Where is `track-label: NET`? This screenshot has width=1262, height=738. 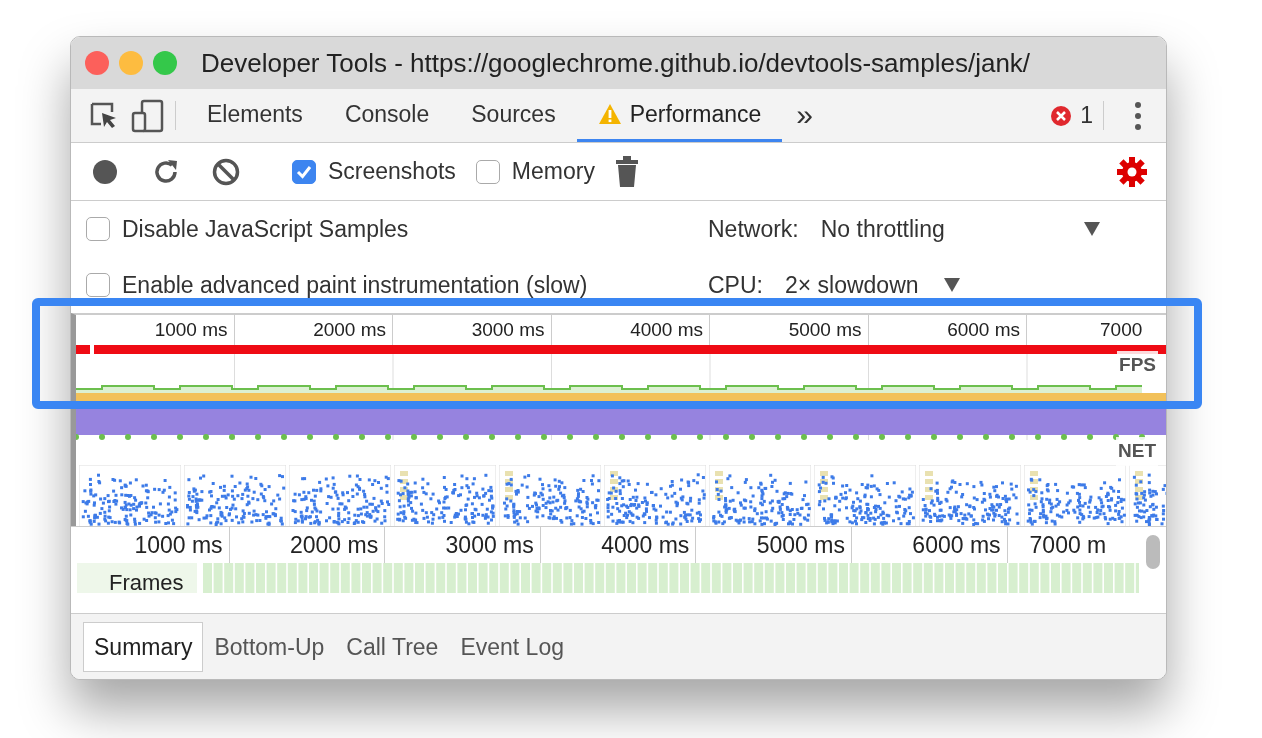
track-label: NET is located at coordinates (1137, 451).